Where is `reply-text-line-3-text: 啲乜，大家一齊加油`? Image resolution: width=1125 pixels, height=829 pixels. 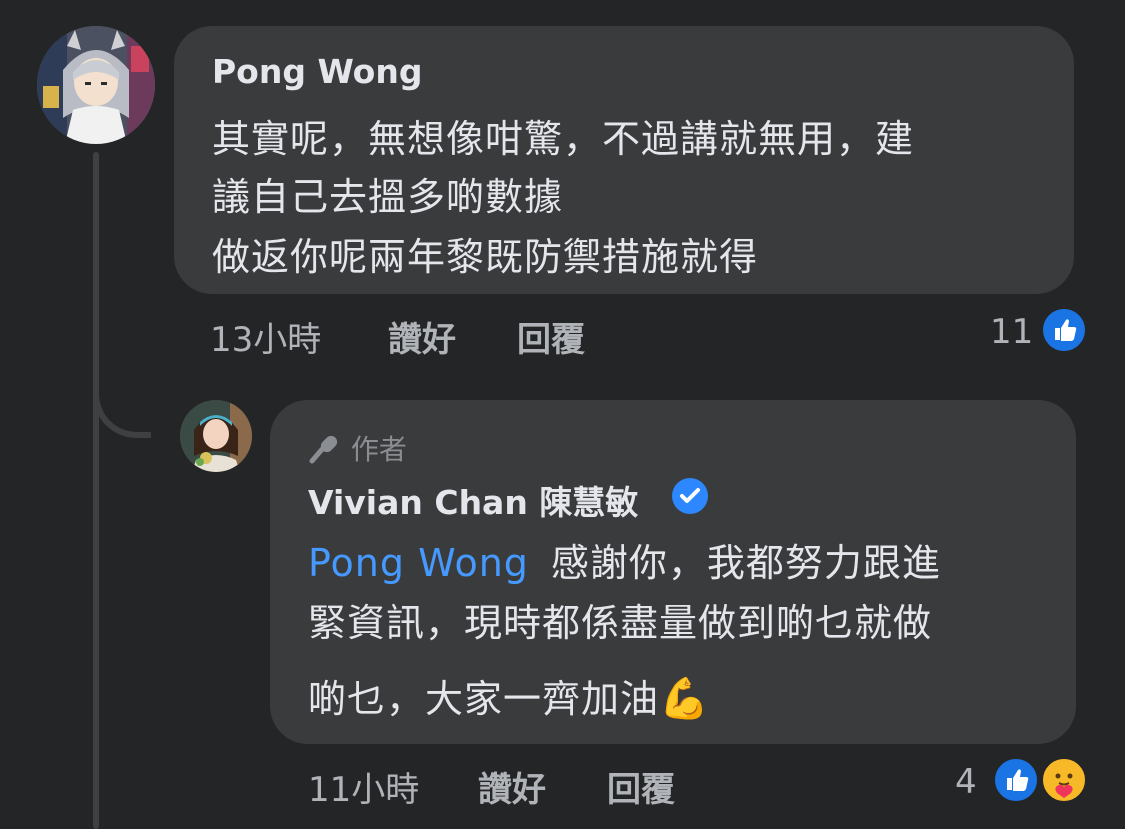 reply-text-line-3-text: 啲乜，大家一齊加油 is located at coordinates (484, 699).